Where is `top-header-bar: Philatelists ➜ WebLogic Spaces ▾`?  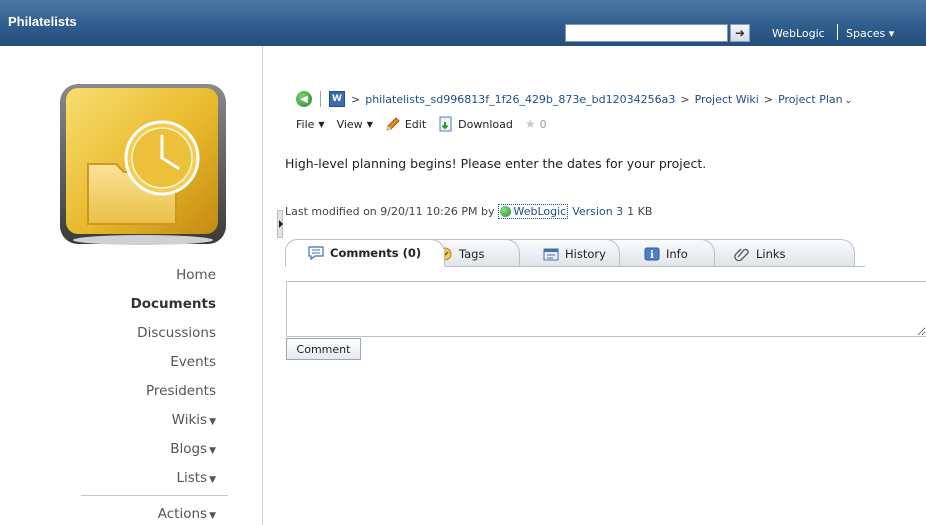 top-header-bar: Philatelists ➜ WebLogic Spaces ▾ is located at coordinates (463, 23).